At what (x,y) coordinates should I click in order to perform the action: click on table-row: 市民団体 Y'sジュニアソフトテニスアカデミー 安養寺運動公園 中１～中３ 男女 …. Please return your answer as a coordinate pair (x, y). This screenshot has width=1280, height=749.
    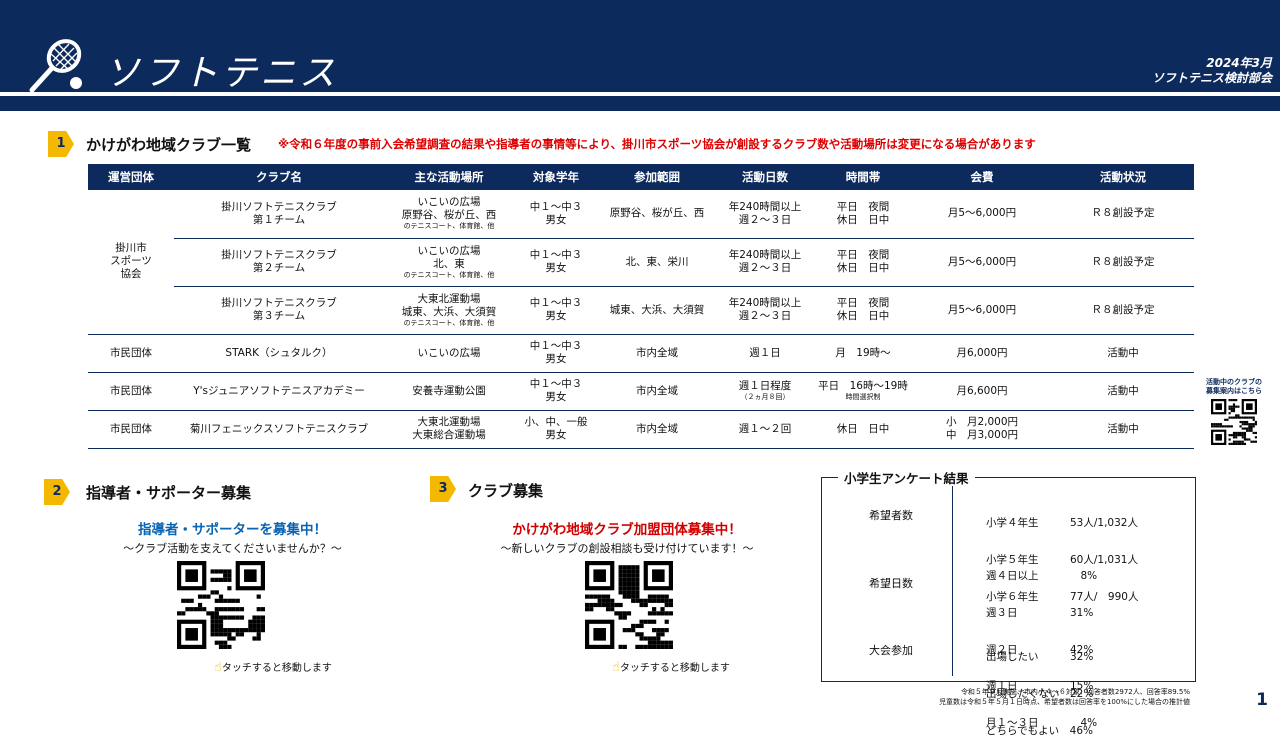
    Looking at the image, I should click on (641, 391).